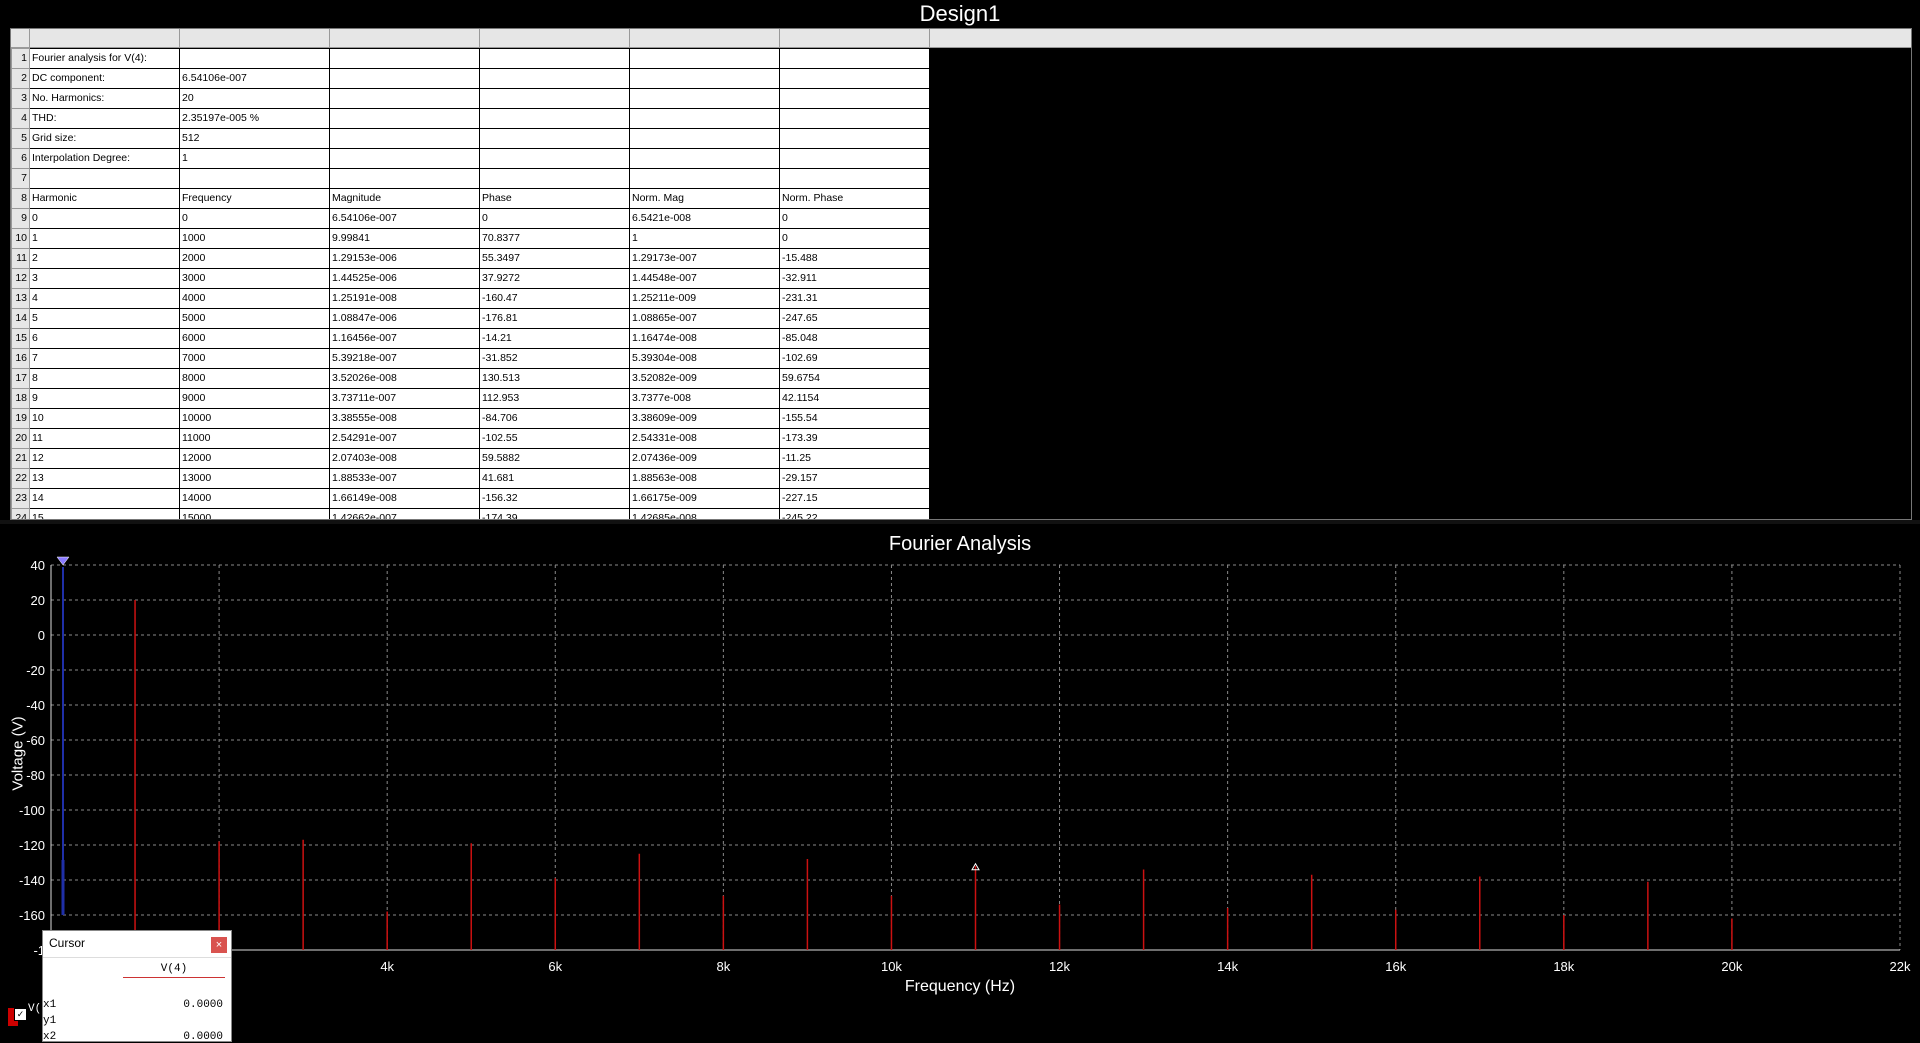 The width and height of the screenshot is (1920, 1043). What do you see at coordinates (104, 278) in the screenshot?
I see `table-cell: 3` at bounding box center [104, 278].